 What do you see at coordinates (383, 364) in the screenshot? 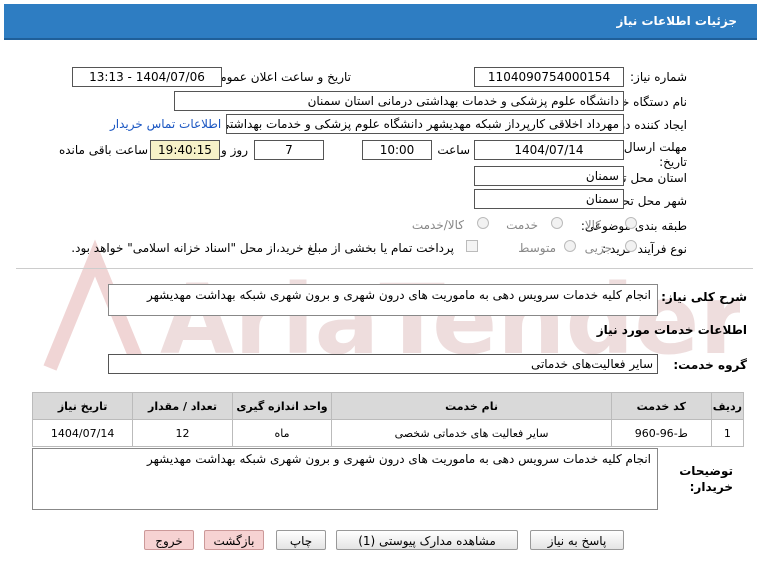
I see `service-group-field: سایر فعالیت‌های خدماتی` at bounding box center [383, 364].